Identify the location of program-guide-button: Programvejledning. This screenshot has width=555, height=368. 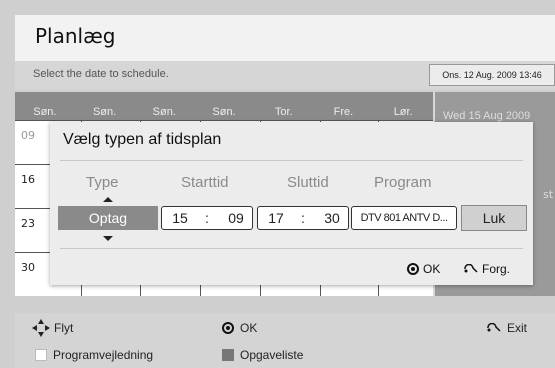
(94, 355).